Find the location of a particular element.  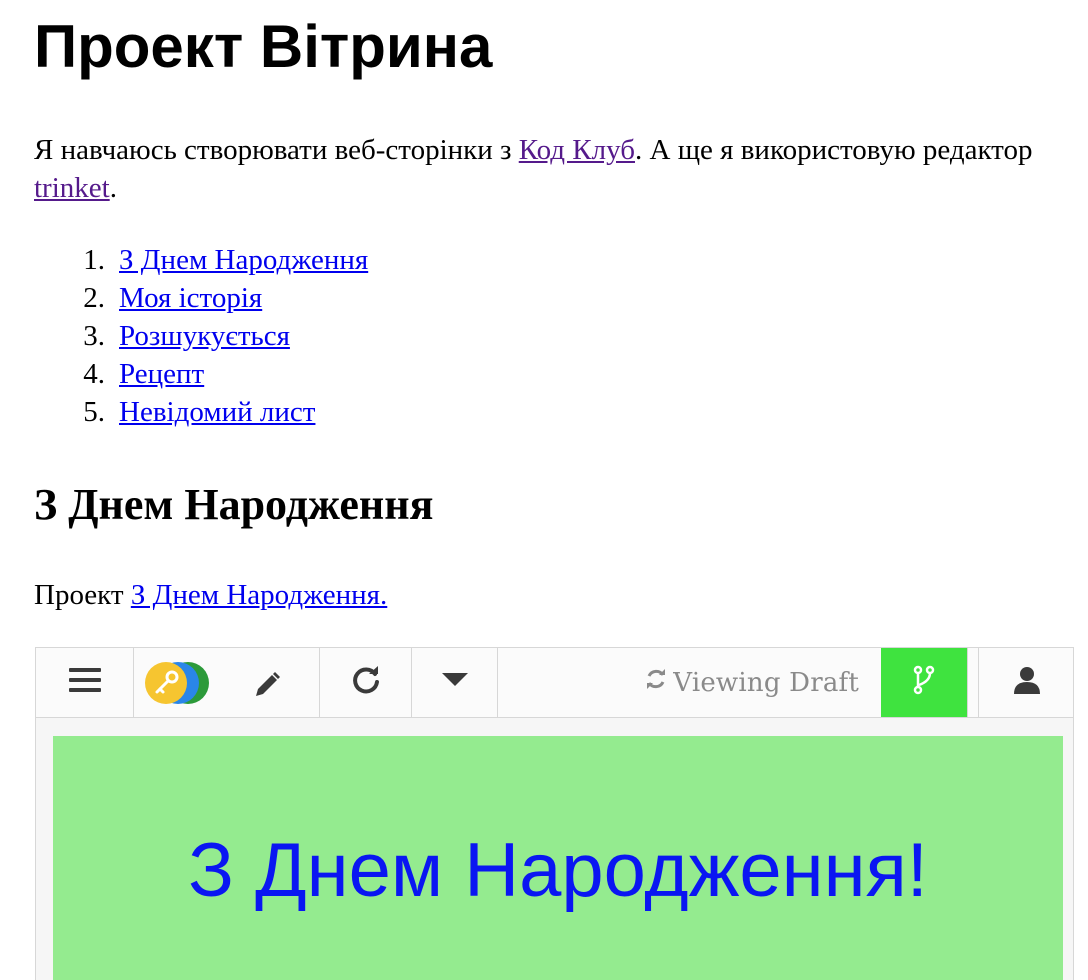

intro-text-before: Я навчаюсь створювати веб-сторінки з is located at coordinates (276, 150).